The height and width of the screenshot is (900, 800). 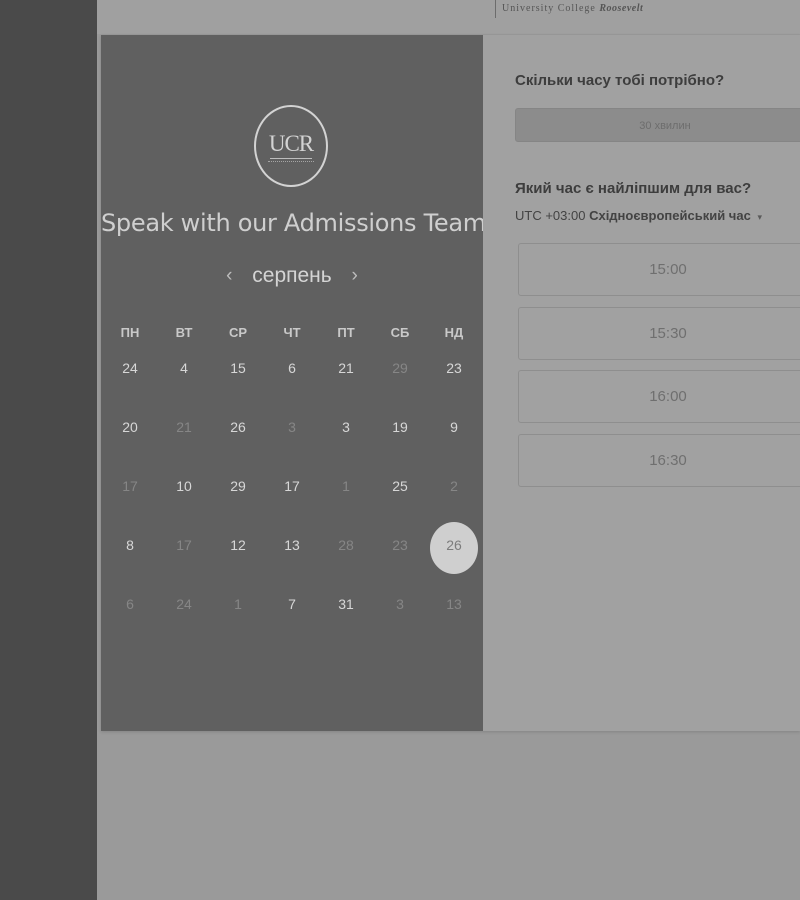 What do you see at coordinates (238, 436) in the screenshot?
I see `calendar-day: 26` at bounding box center [238, 436].